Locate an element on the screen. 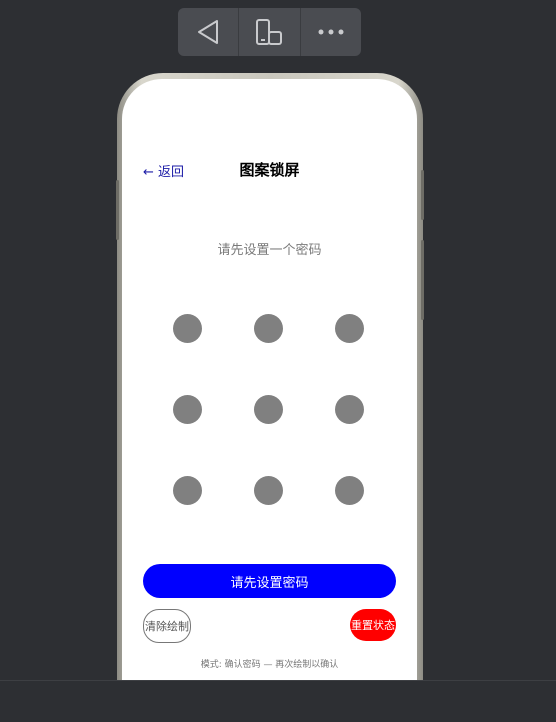 This screenshot has height=722, width=556. more-dots-icon is located at coordinates (331, 32).